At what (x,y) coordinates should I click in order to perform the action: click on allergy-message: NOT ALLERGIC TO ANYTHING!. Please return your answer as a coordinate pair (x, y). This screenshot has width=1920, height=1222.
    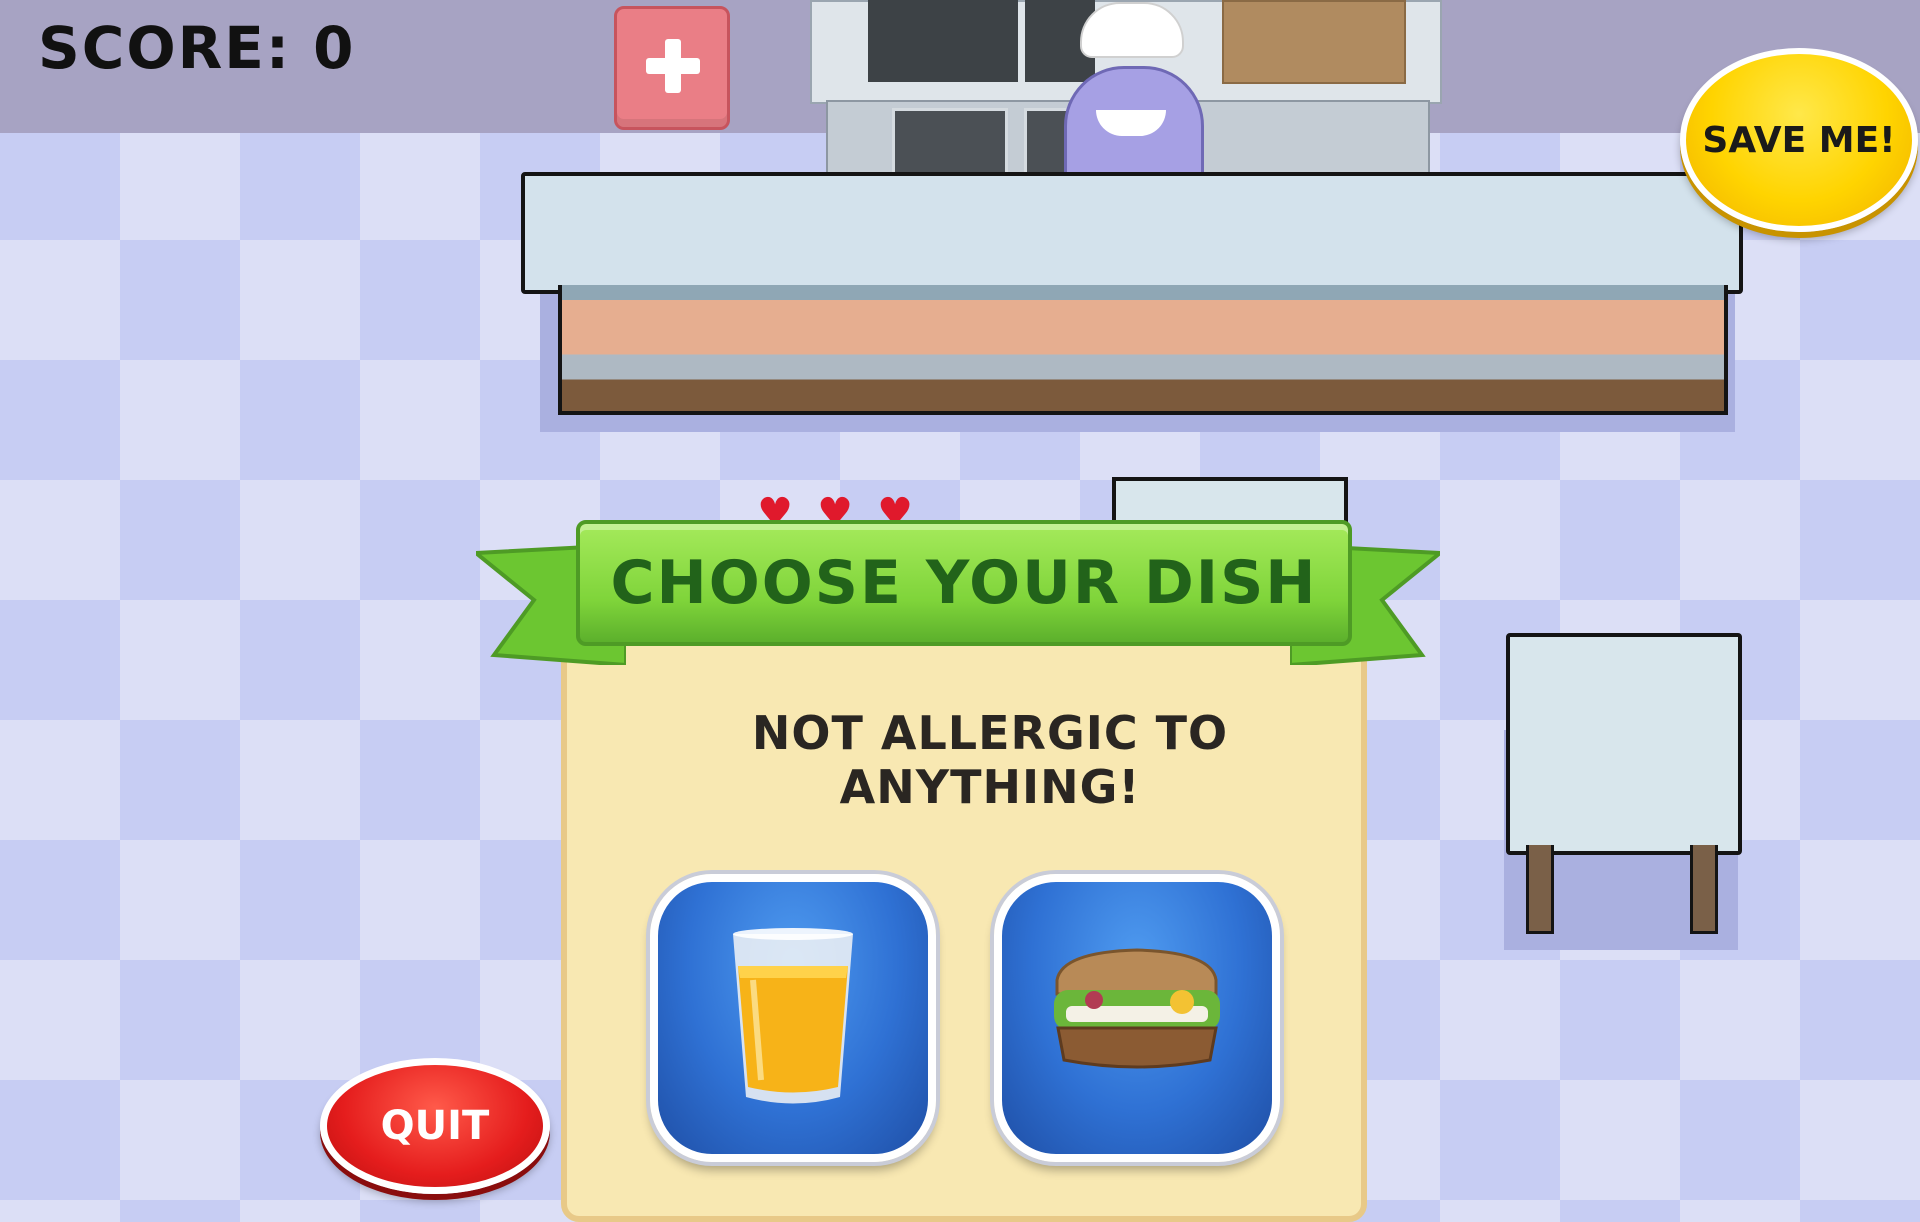
    Looking at the image, I should click on (990, 760).